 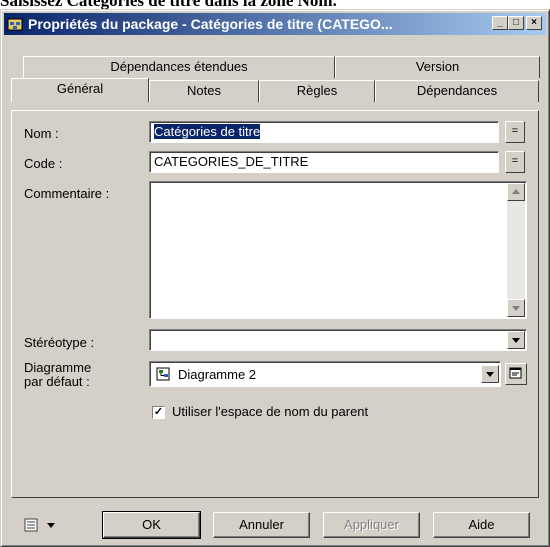 What do you see at coordinates (515, 132) in the screenshot?
I see `nom-equals-button: =` at bounding box center [515, 132].